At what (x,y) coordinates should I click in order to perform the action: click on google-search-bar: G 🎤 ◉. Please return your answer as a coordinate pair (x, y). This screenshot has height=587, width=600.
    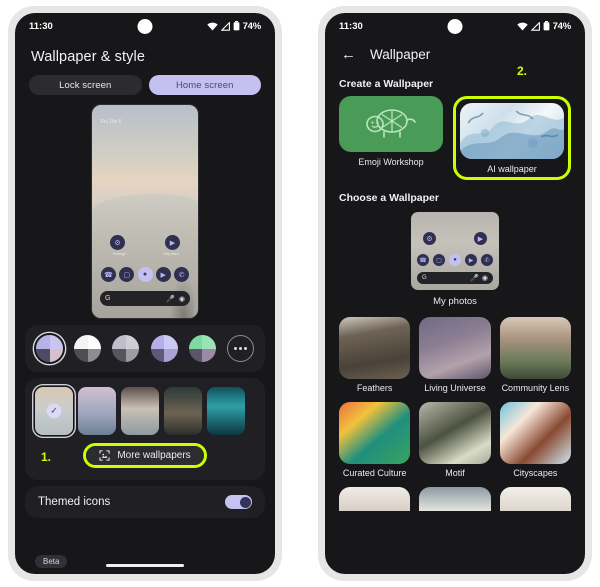
    Looking at the image, I should click on (455, 278).